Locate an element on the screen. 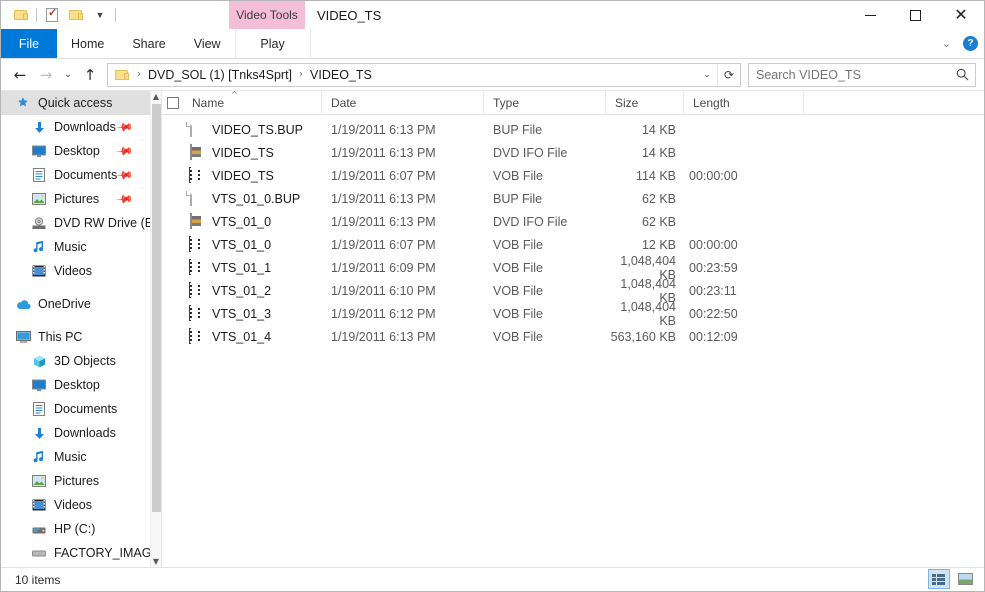 The image size is (985, 592). details-view-button is located at coordinates (939, 579).